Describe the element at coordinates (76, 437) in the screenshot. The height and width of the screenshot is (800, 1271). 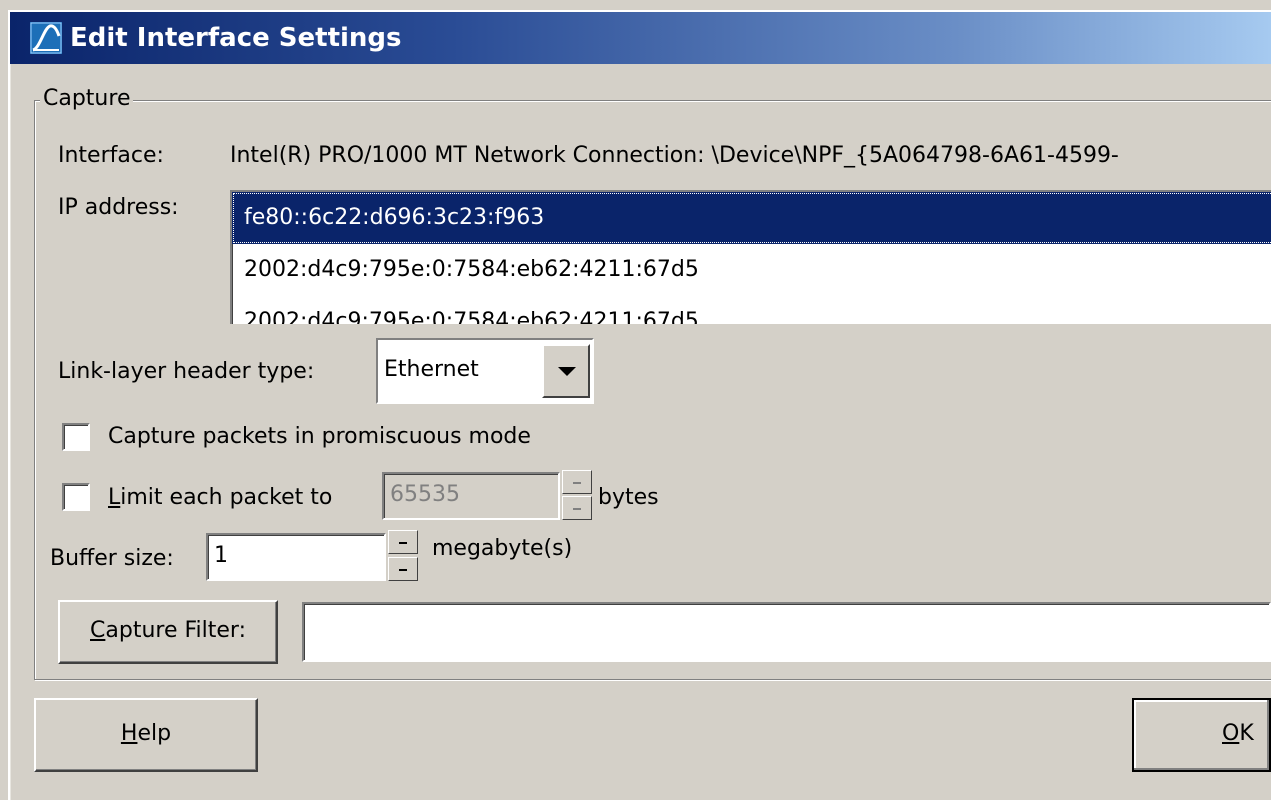
I see `promiscuous-checkbox` at that location.